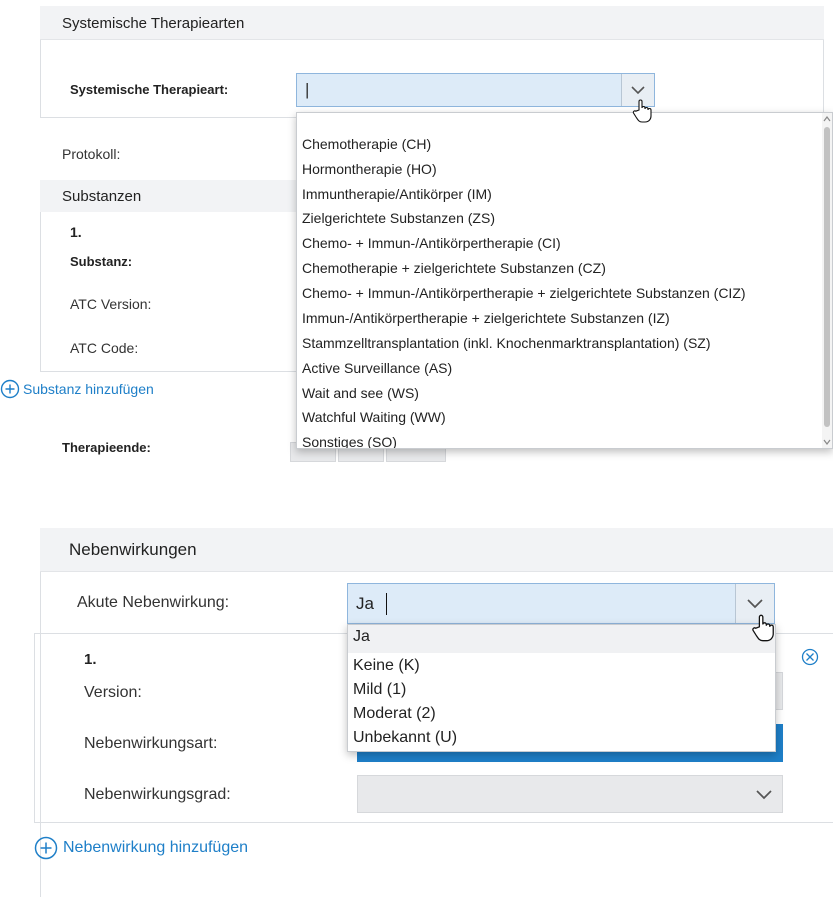 The height and width of the screenshot is (897, 833). What do you see at coordinates (91, 154) in the screenshot?
I see `protocol-label: Protokoll:` at bounding box center [91, 154].